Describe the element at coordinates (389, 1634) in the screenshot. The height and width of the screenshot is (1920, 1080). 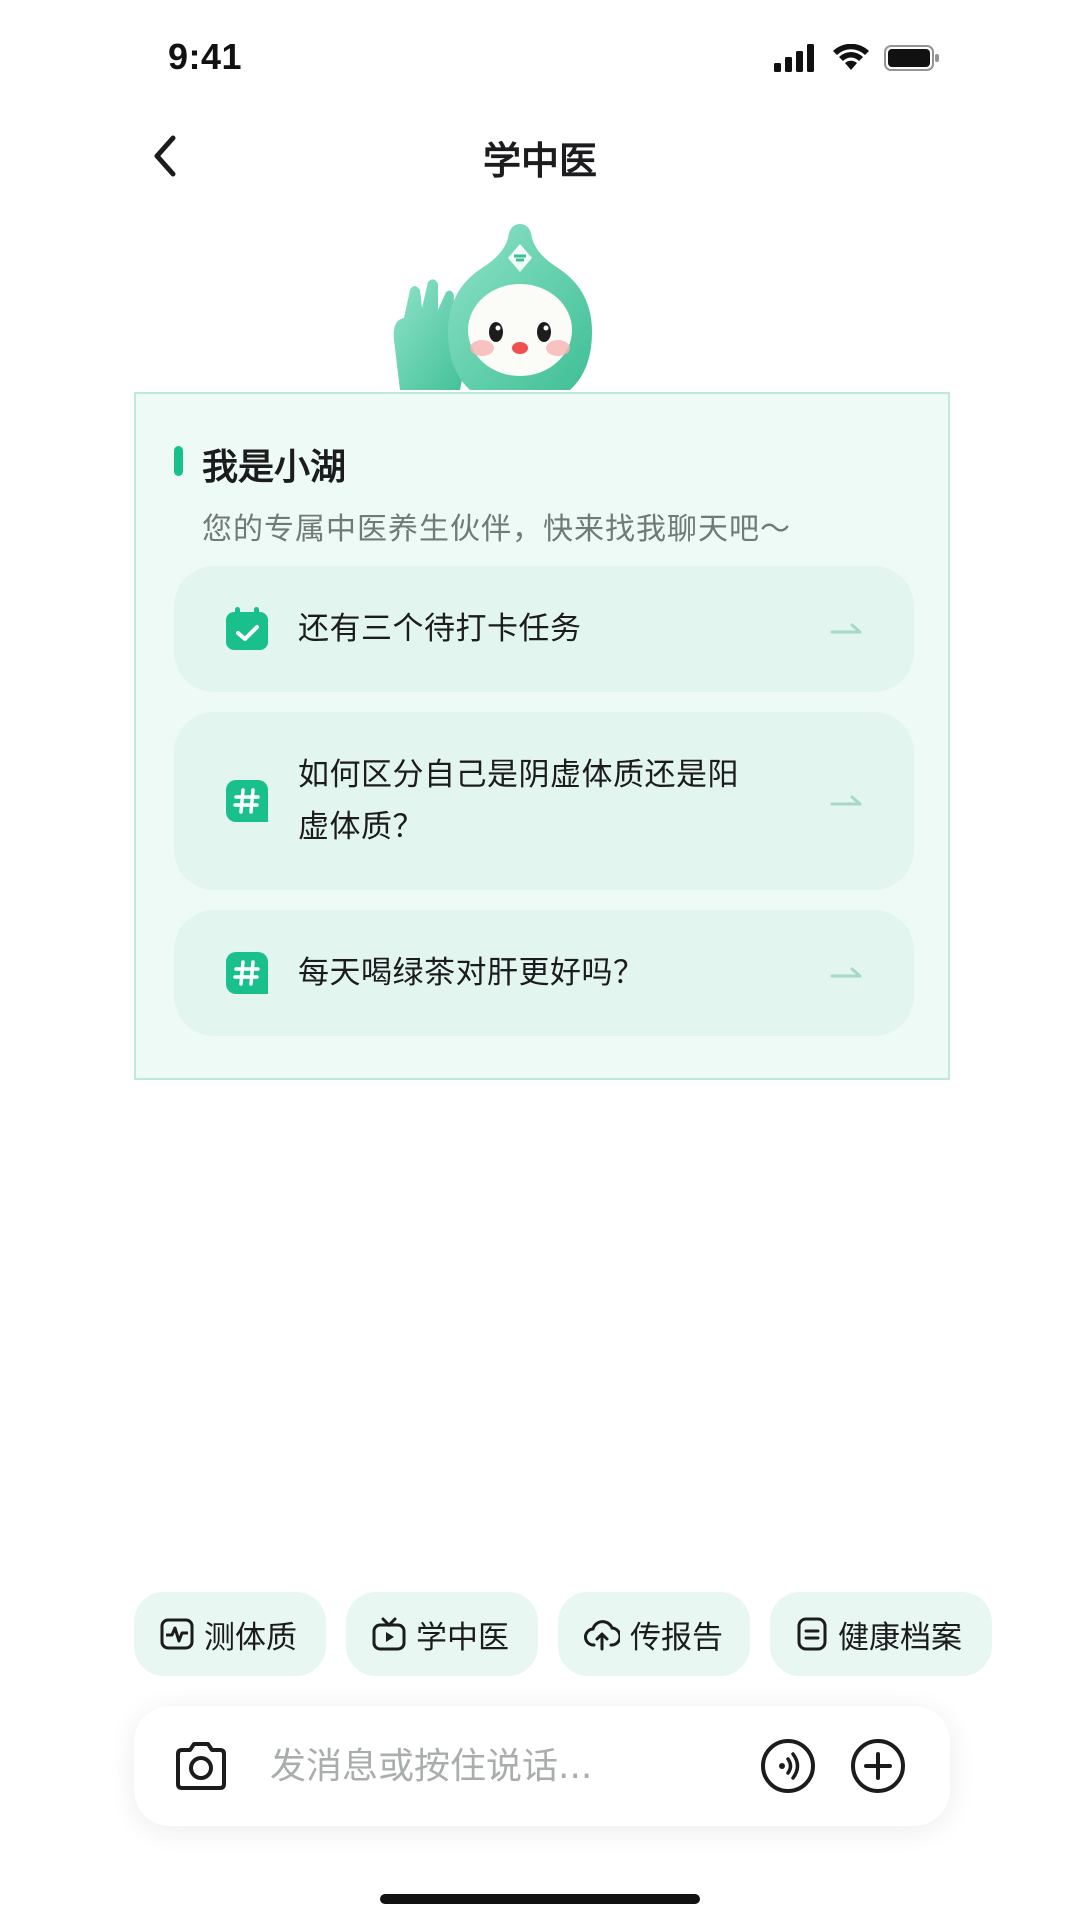
I see `tv-play-icon` at that location.